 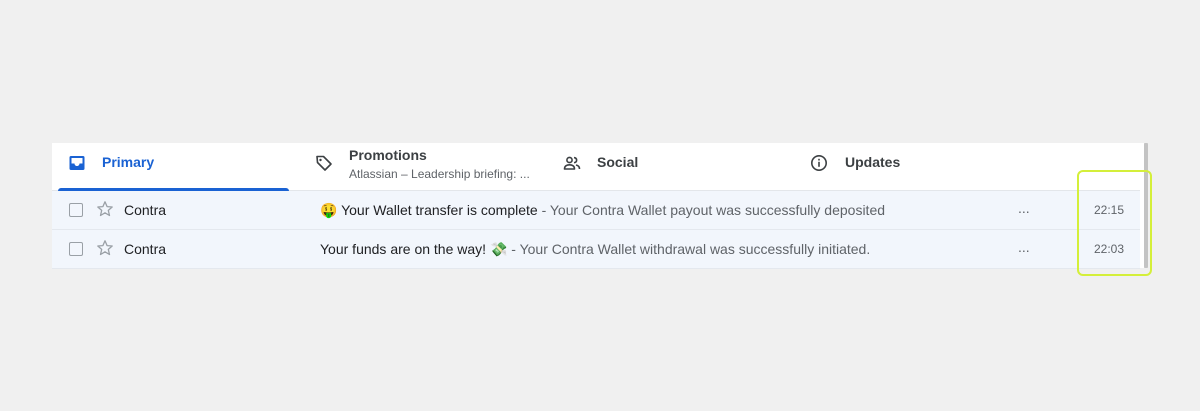 What do you see at coordinates (873, 162) in the screenshot?
I see `tab-updates-label: Updates` at bounding box center [873, 162].